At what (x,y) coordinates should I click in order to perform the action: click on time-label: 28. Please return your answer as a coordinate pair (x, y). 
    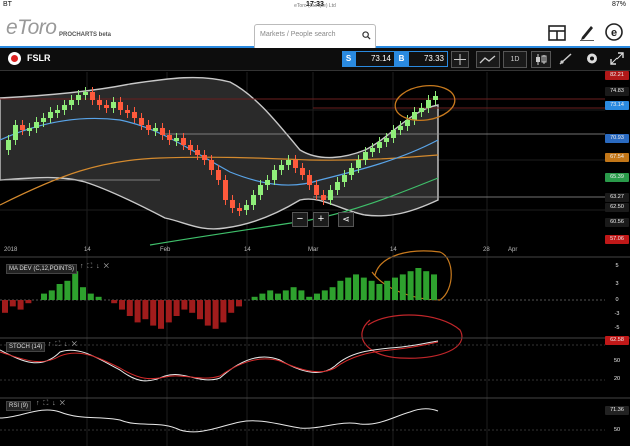
    Looking at the image, I should click on (486, 250).